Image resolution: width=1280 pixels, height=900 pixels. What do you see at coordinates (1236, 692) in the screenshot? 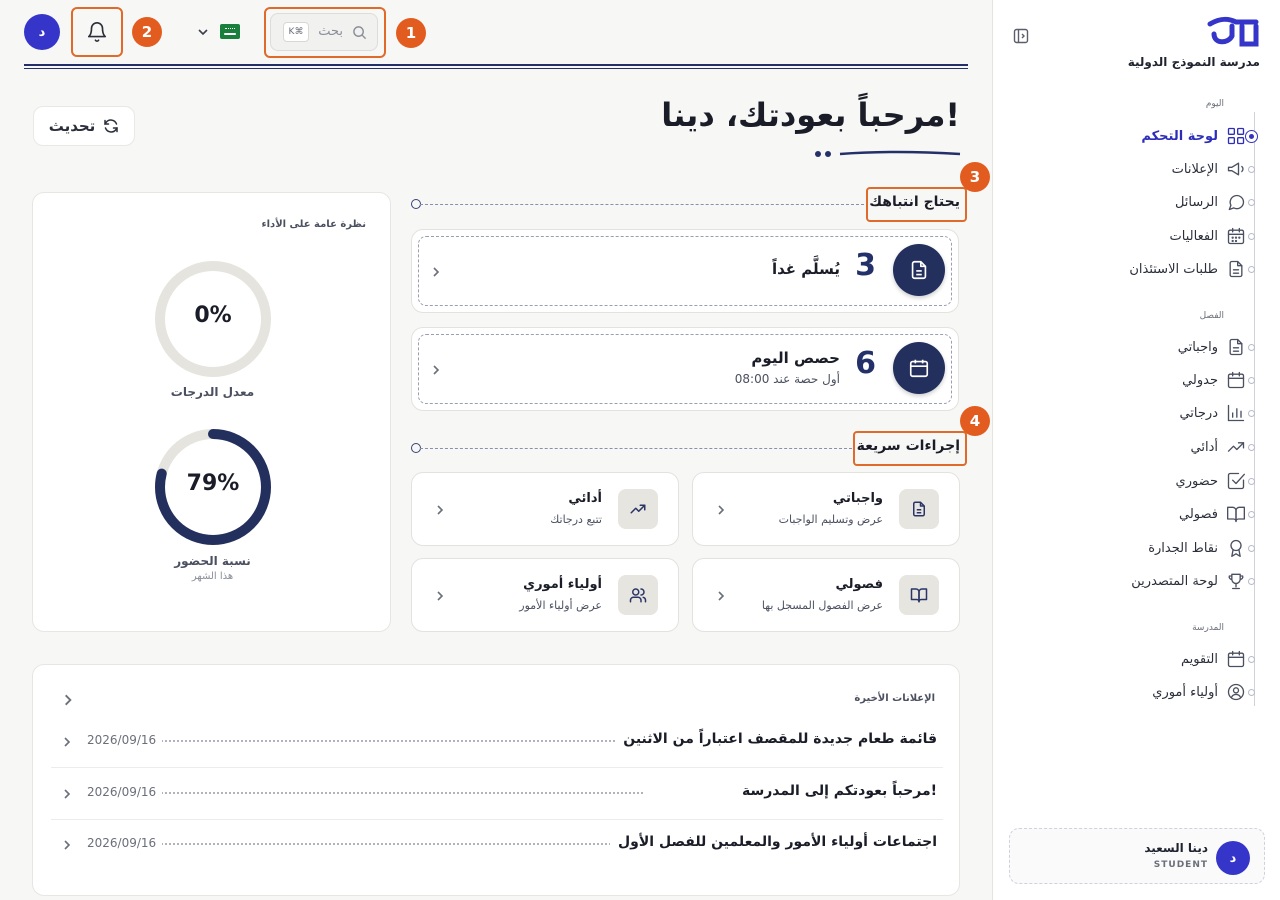
I see `user-circle-icon` at bounding box center [1236, 692].